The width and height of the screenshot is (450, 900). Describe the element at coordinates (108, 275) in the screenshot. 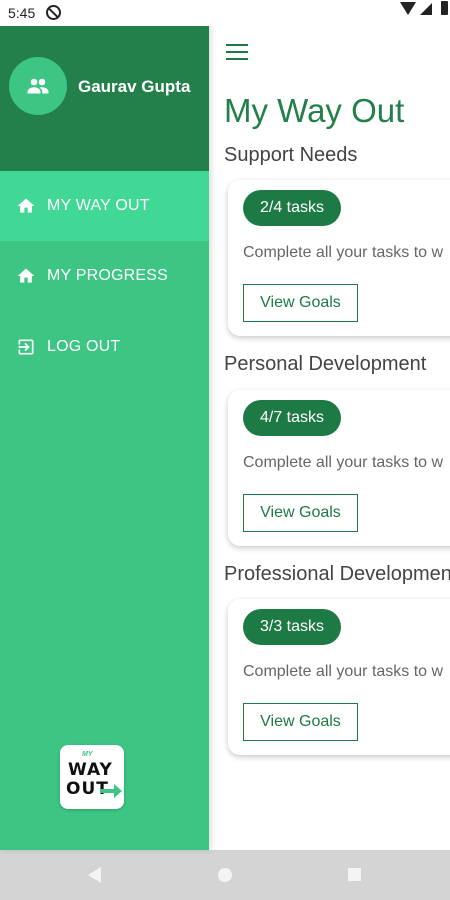

I see `nav-item-label: MY PROGRESS` at that location.